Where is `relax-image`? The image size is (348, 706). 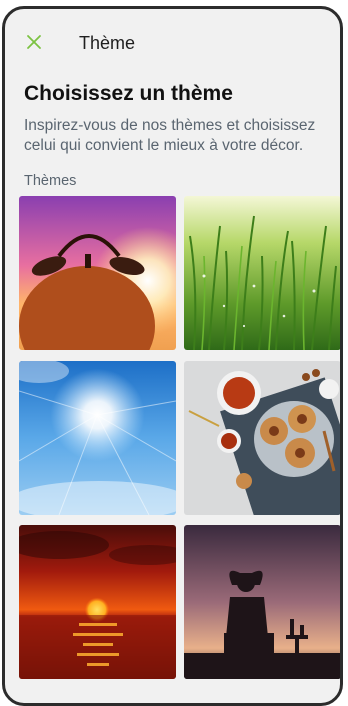 relax-image is located at coordinates (262, 602).